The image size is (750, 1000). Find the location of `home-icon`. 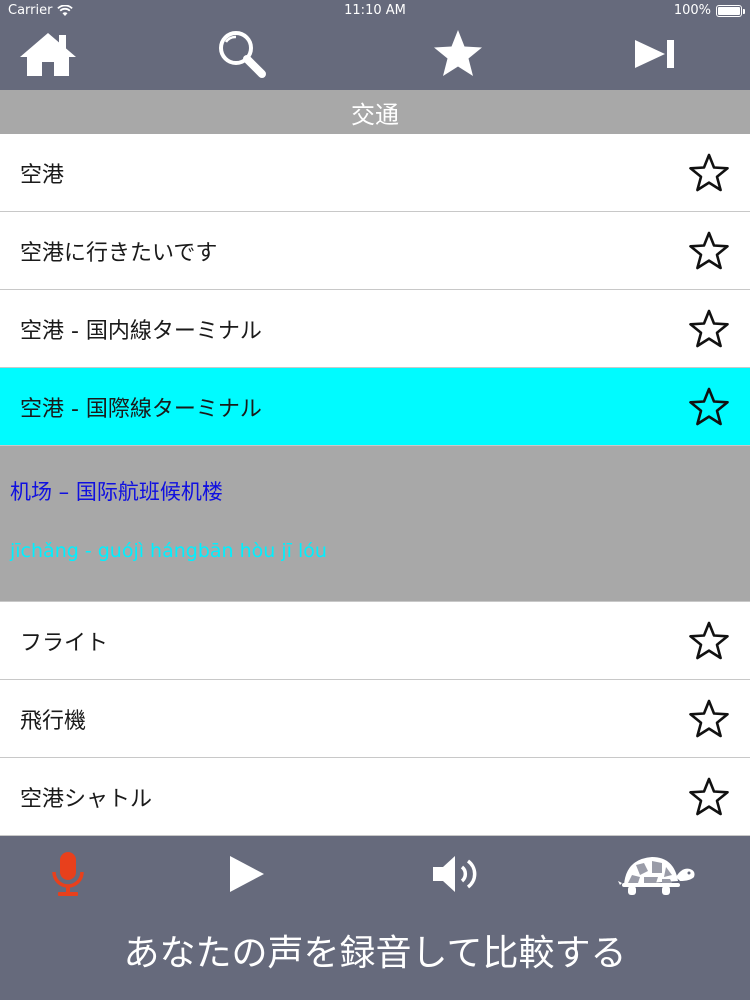

home-icon is located at coordinates (48, 54).